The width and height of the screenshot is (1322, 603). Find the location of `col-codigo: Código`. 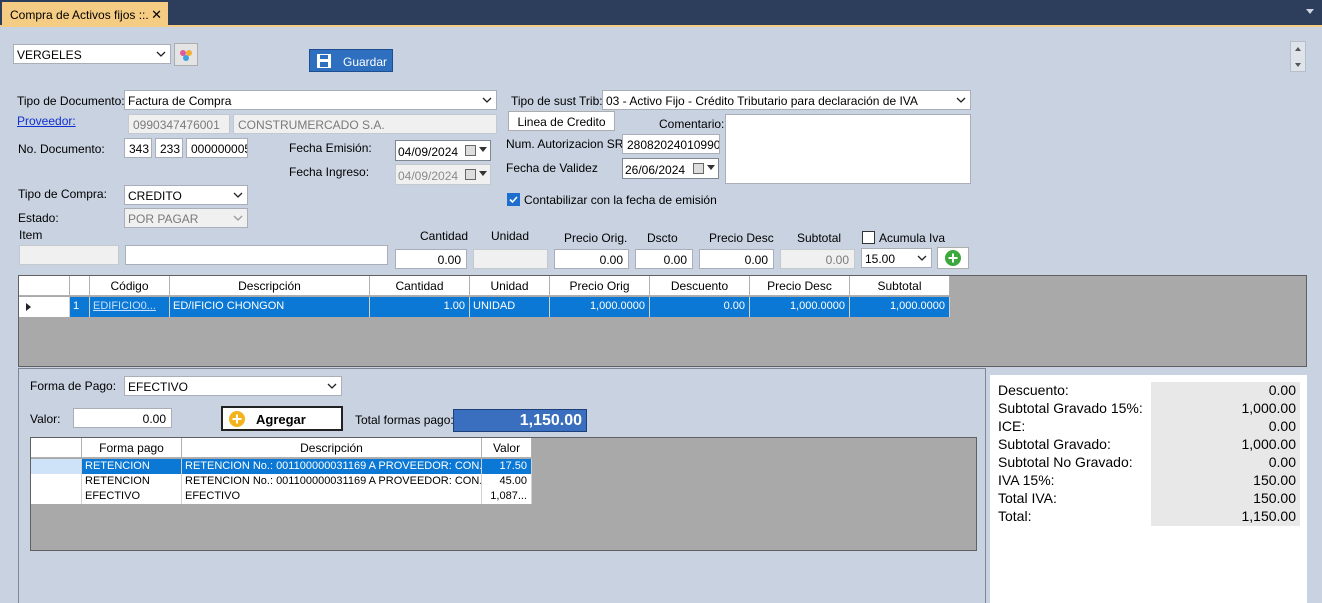

col-codigo: Código is located at coordinates (130, 286).